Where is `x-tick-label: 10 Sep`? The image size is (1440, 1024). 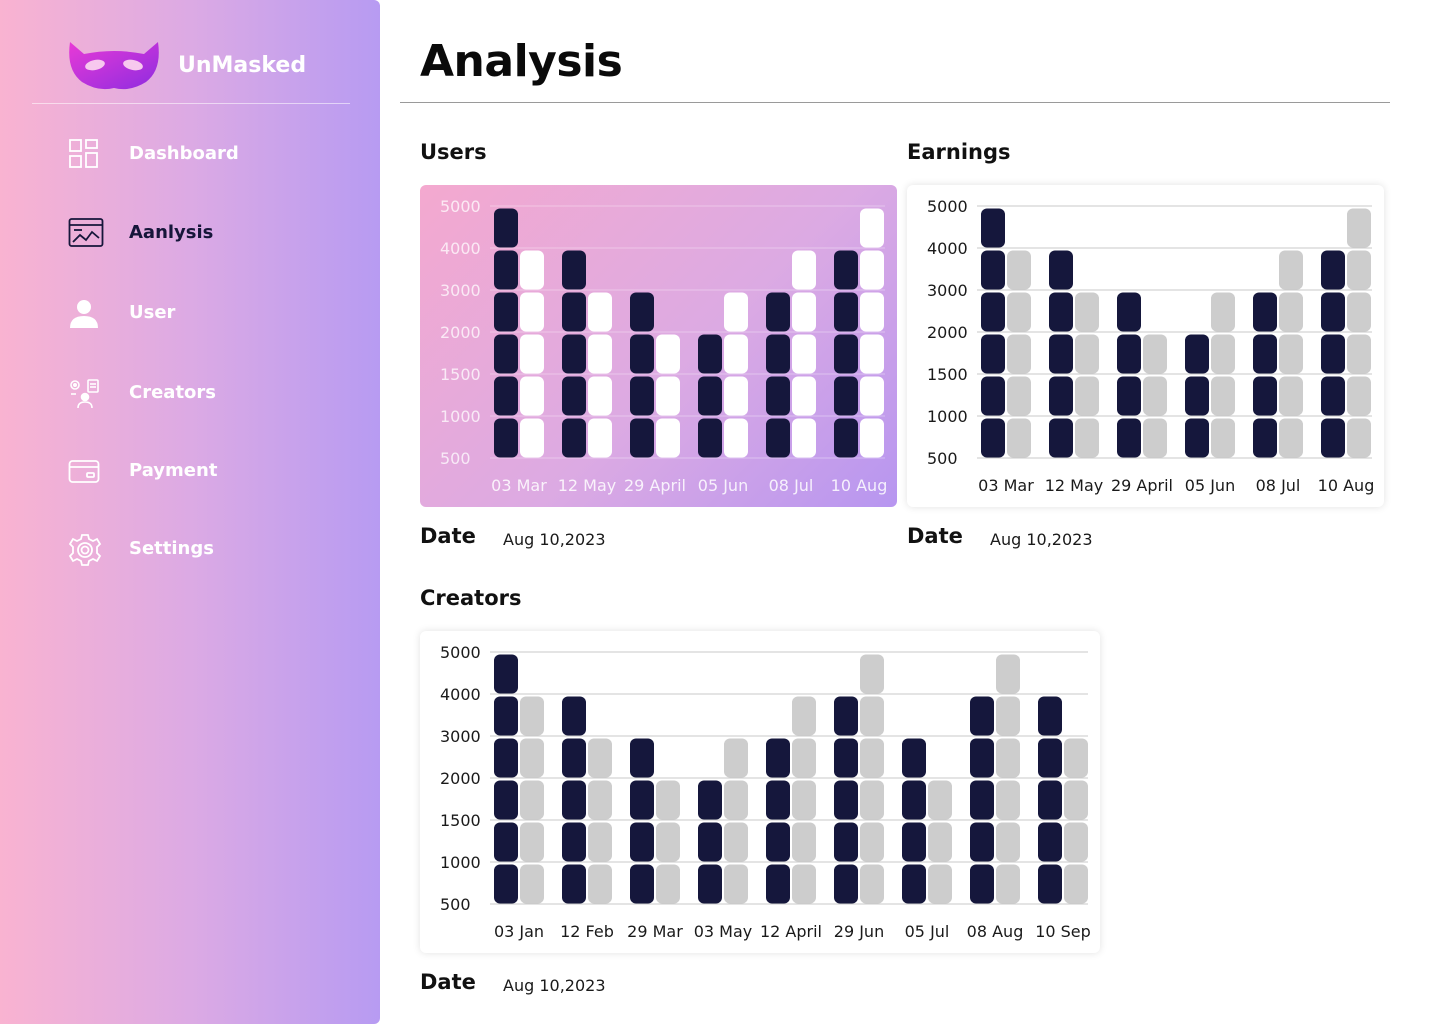
x-tick-label: 10 Sep is located at coordinates (1063, 931).